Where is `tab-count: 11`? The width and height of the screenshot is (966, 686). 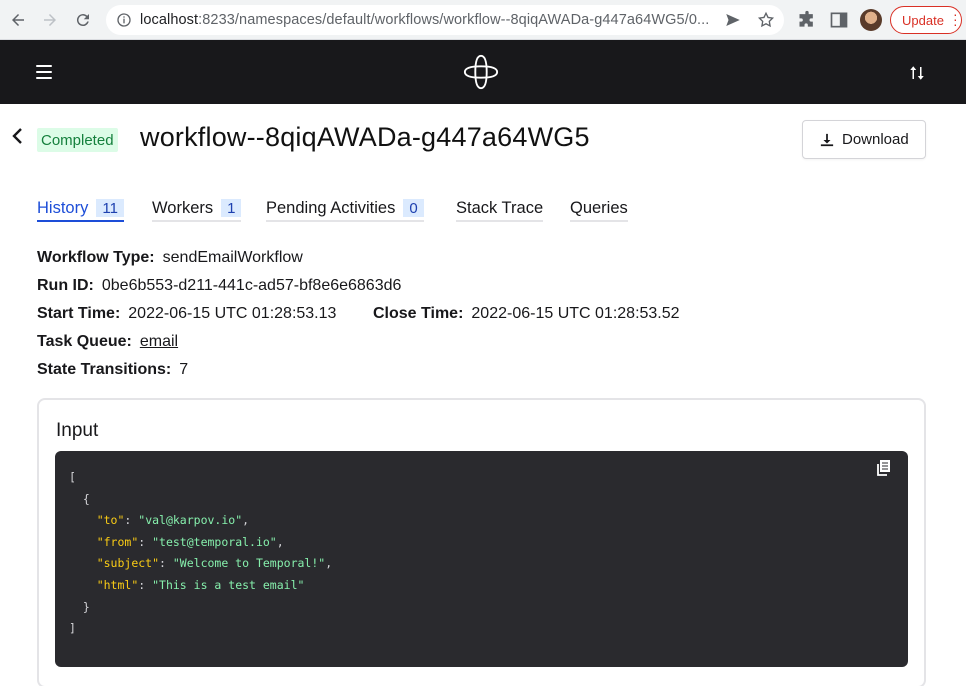 tab-count: 11 is located at coordinates (110, 208).